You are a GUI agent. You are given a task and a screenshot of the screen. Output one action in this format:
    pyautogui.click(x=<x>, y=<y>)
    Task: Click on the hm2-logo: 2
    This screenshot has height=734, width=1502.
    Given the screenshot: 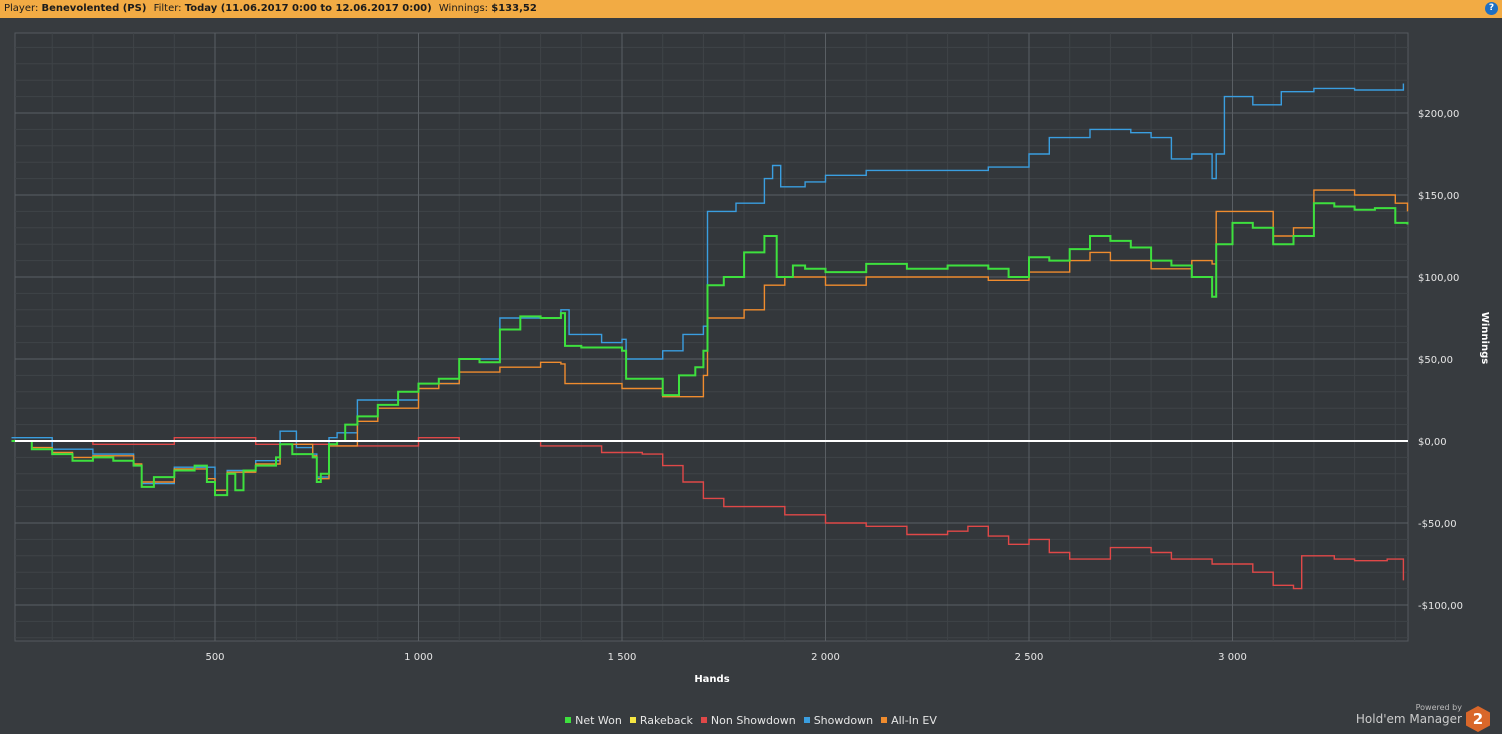 What is the action you would take?
    pyautogui.click(x=1478, y=719)
    